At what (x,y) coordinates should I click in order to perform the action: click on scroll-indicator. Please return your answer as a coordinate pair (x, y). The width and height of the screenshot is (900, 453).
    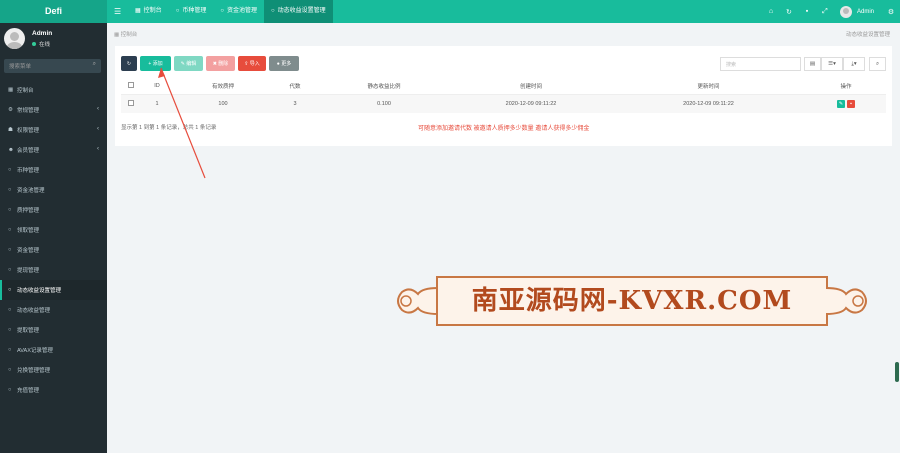
    Looking at the image, I should click on (897, 372).